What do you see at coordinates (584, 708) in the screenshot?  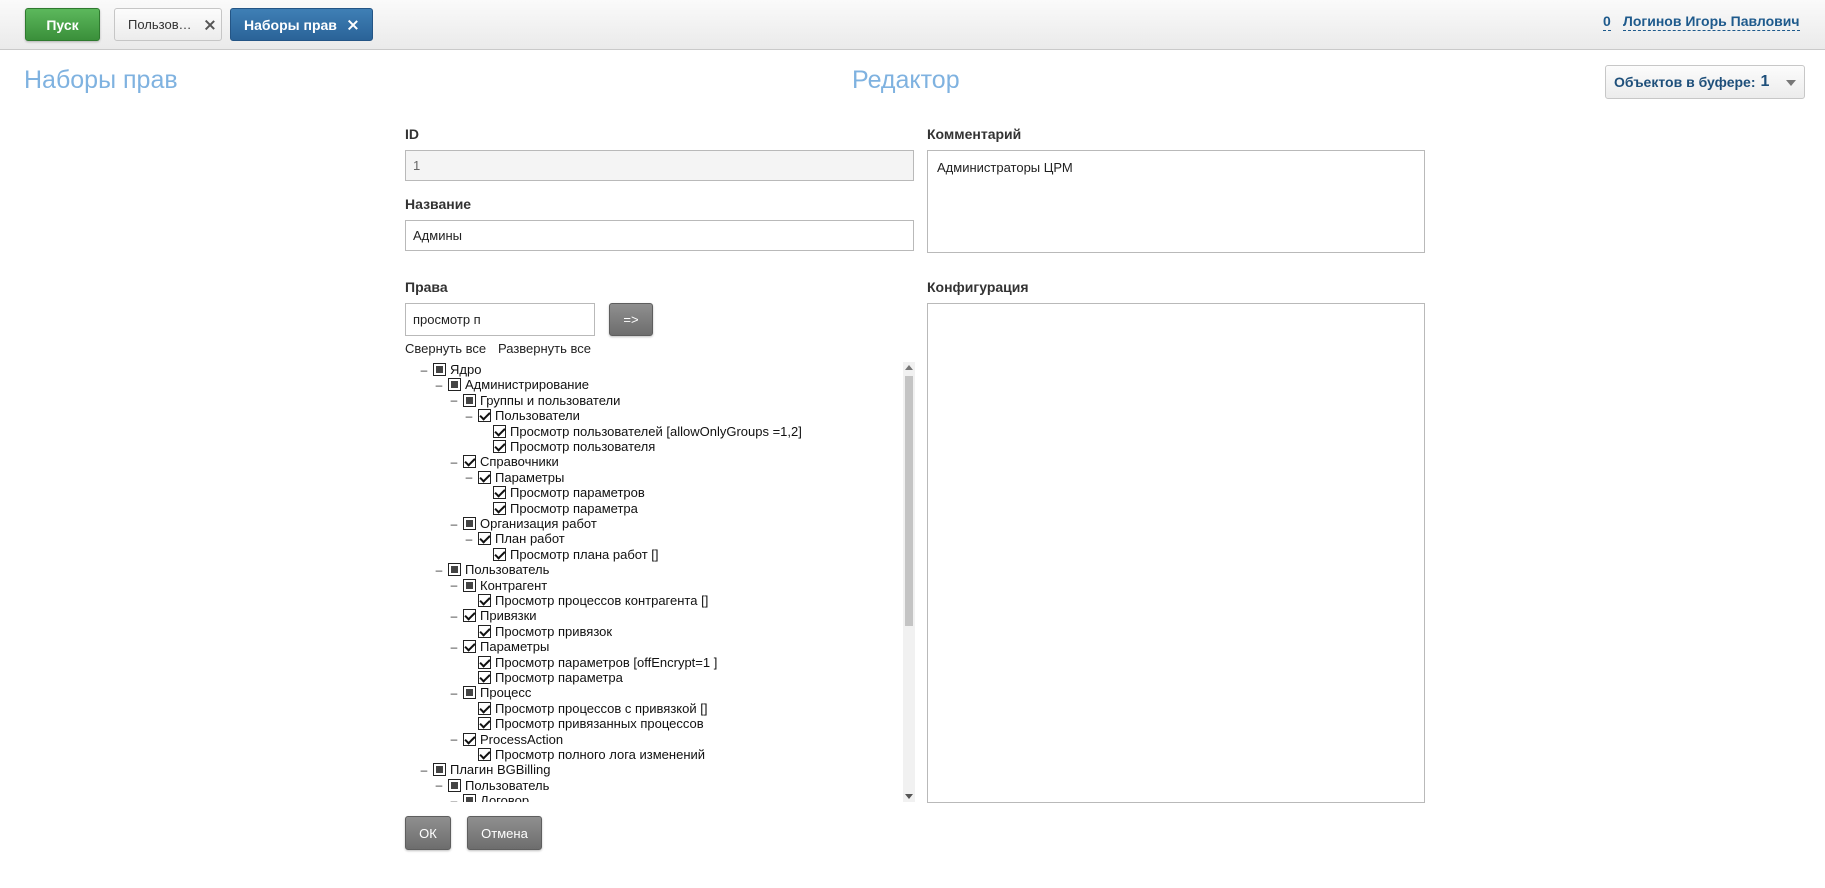 I see `tree-node: Просмотр процессов с привязкой []` at bounding box center [584, 708].